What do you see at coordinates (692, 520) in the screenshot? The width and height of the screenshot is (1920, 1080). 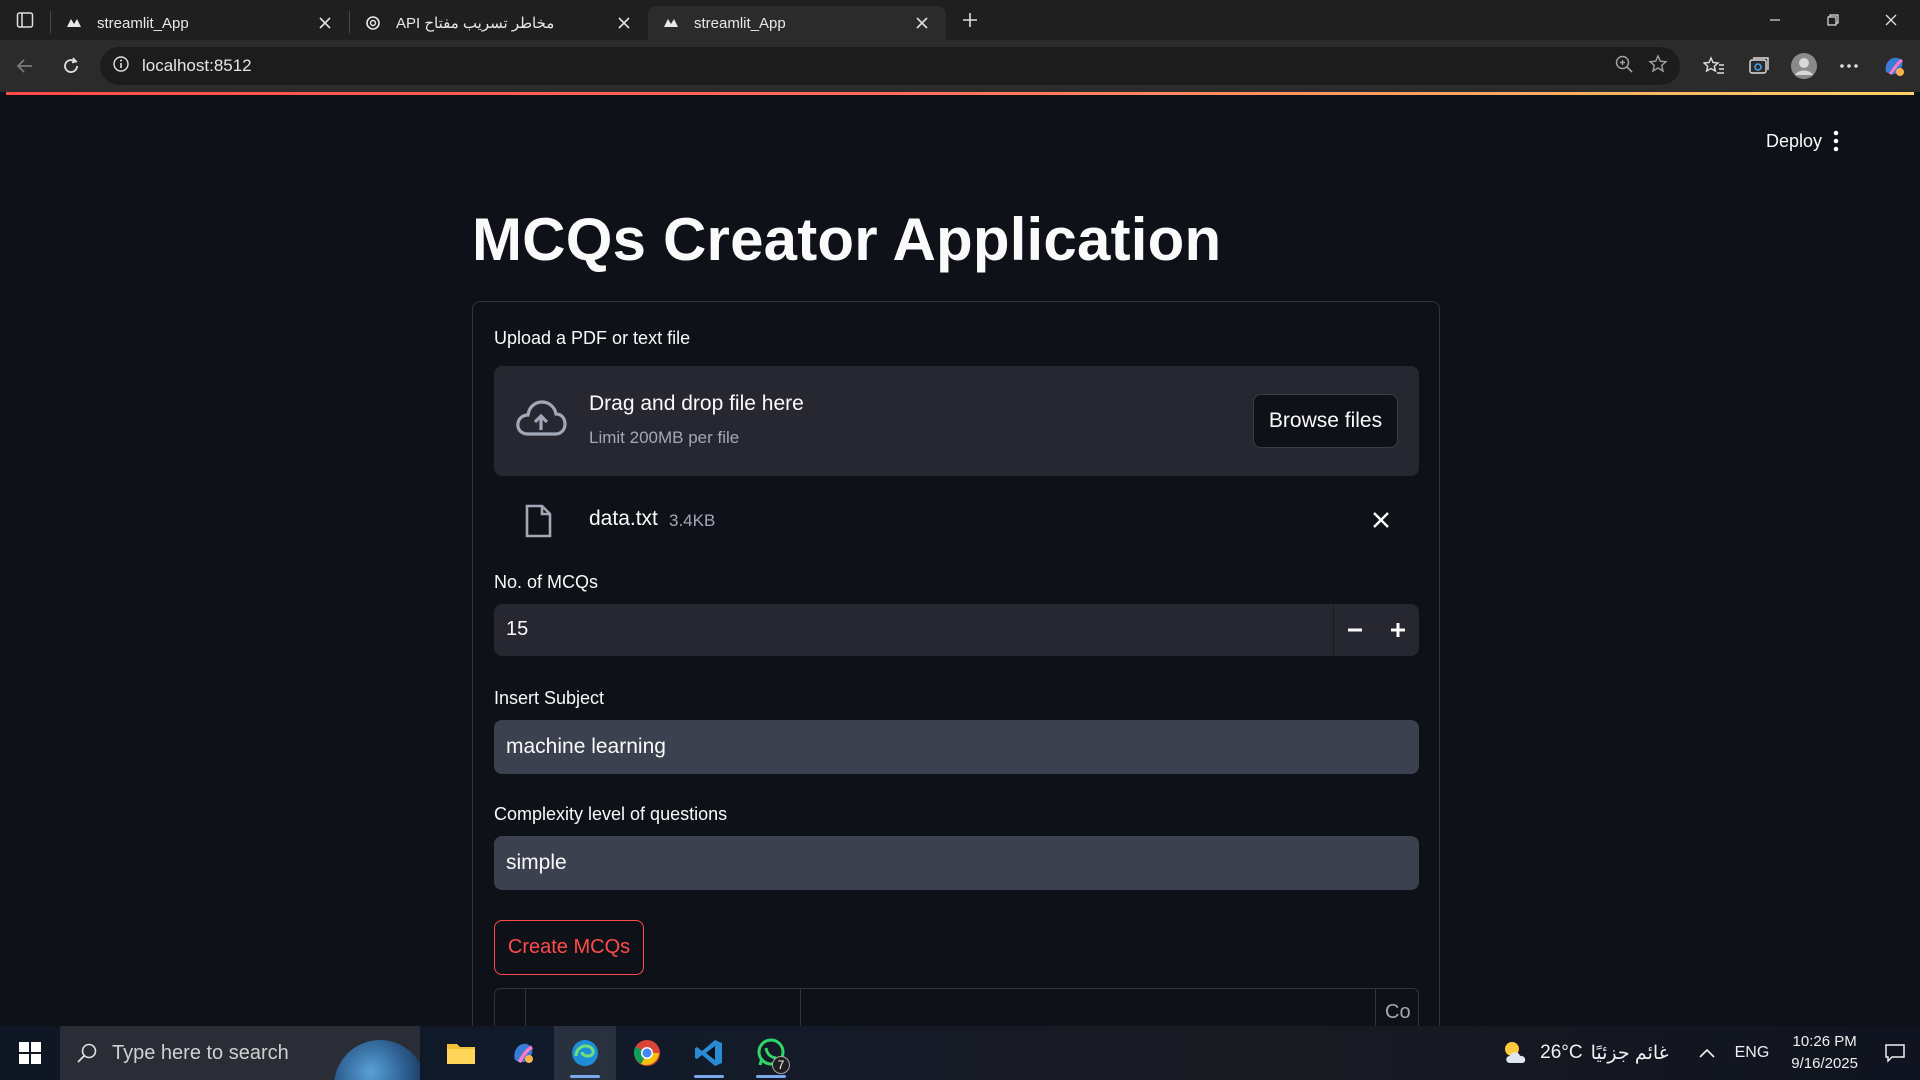 I see `file-size: 3.4KB` at bounding box center [692, 520].